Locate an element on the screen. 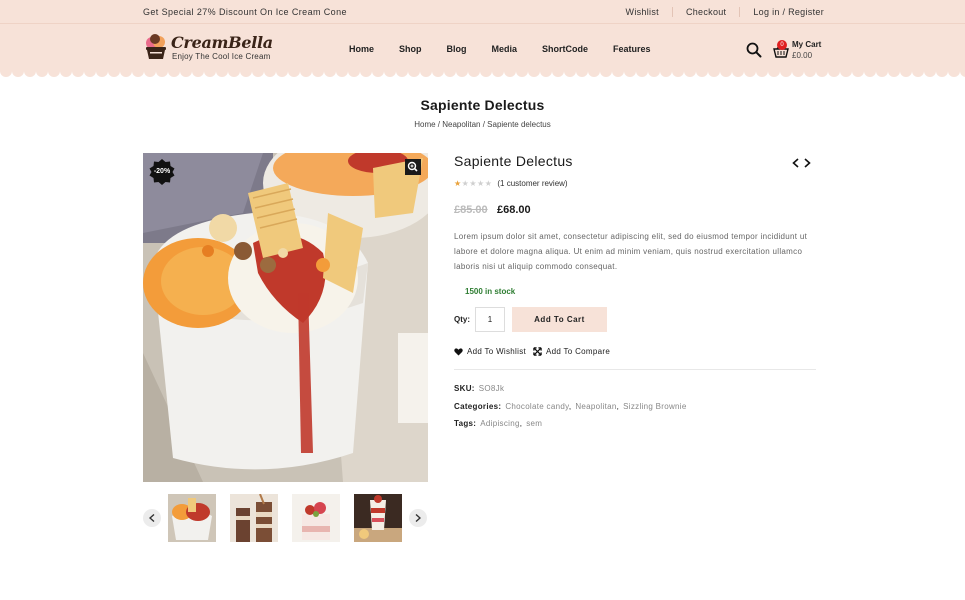 This screenshot has width=965, height=600. ice-cream-cup-icon is located at coordinates (156, 46).